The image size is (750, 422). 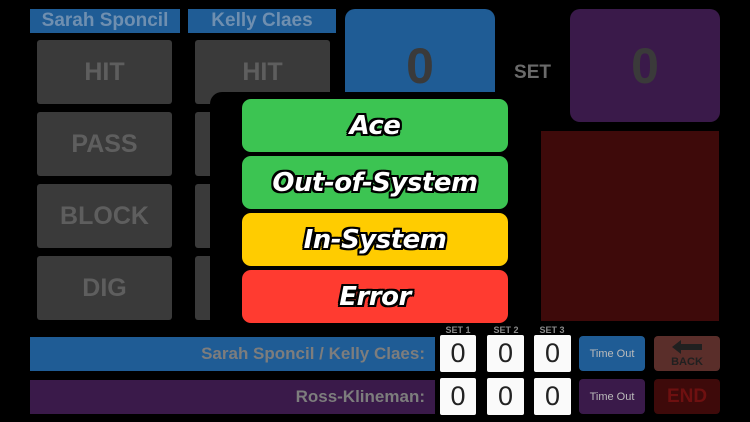 I want to click on back-button: BACK, so click(x=687, y=353).